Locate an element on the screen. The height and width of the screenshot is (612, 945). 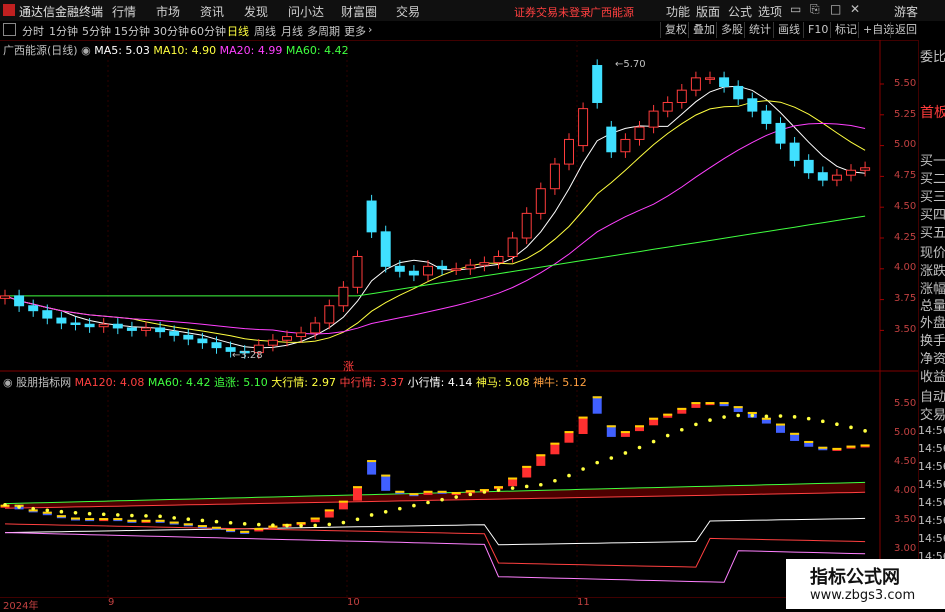
user-label: 游客 is located at coordinates (906, 11).